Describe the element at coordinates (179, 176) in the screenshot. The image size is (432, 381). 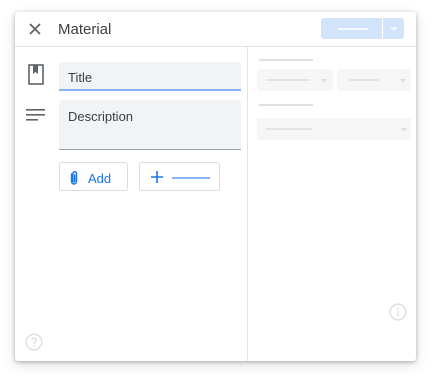
I see `create-button` at that location.